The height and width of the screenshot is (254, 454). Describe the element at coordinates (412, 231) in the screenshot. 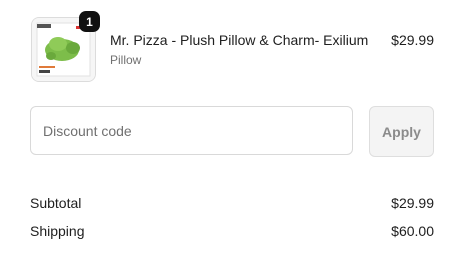

I see `shipping-value: $60.00` at that location.